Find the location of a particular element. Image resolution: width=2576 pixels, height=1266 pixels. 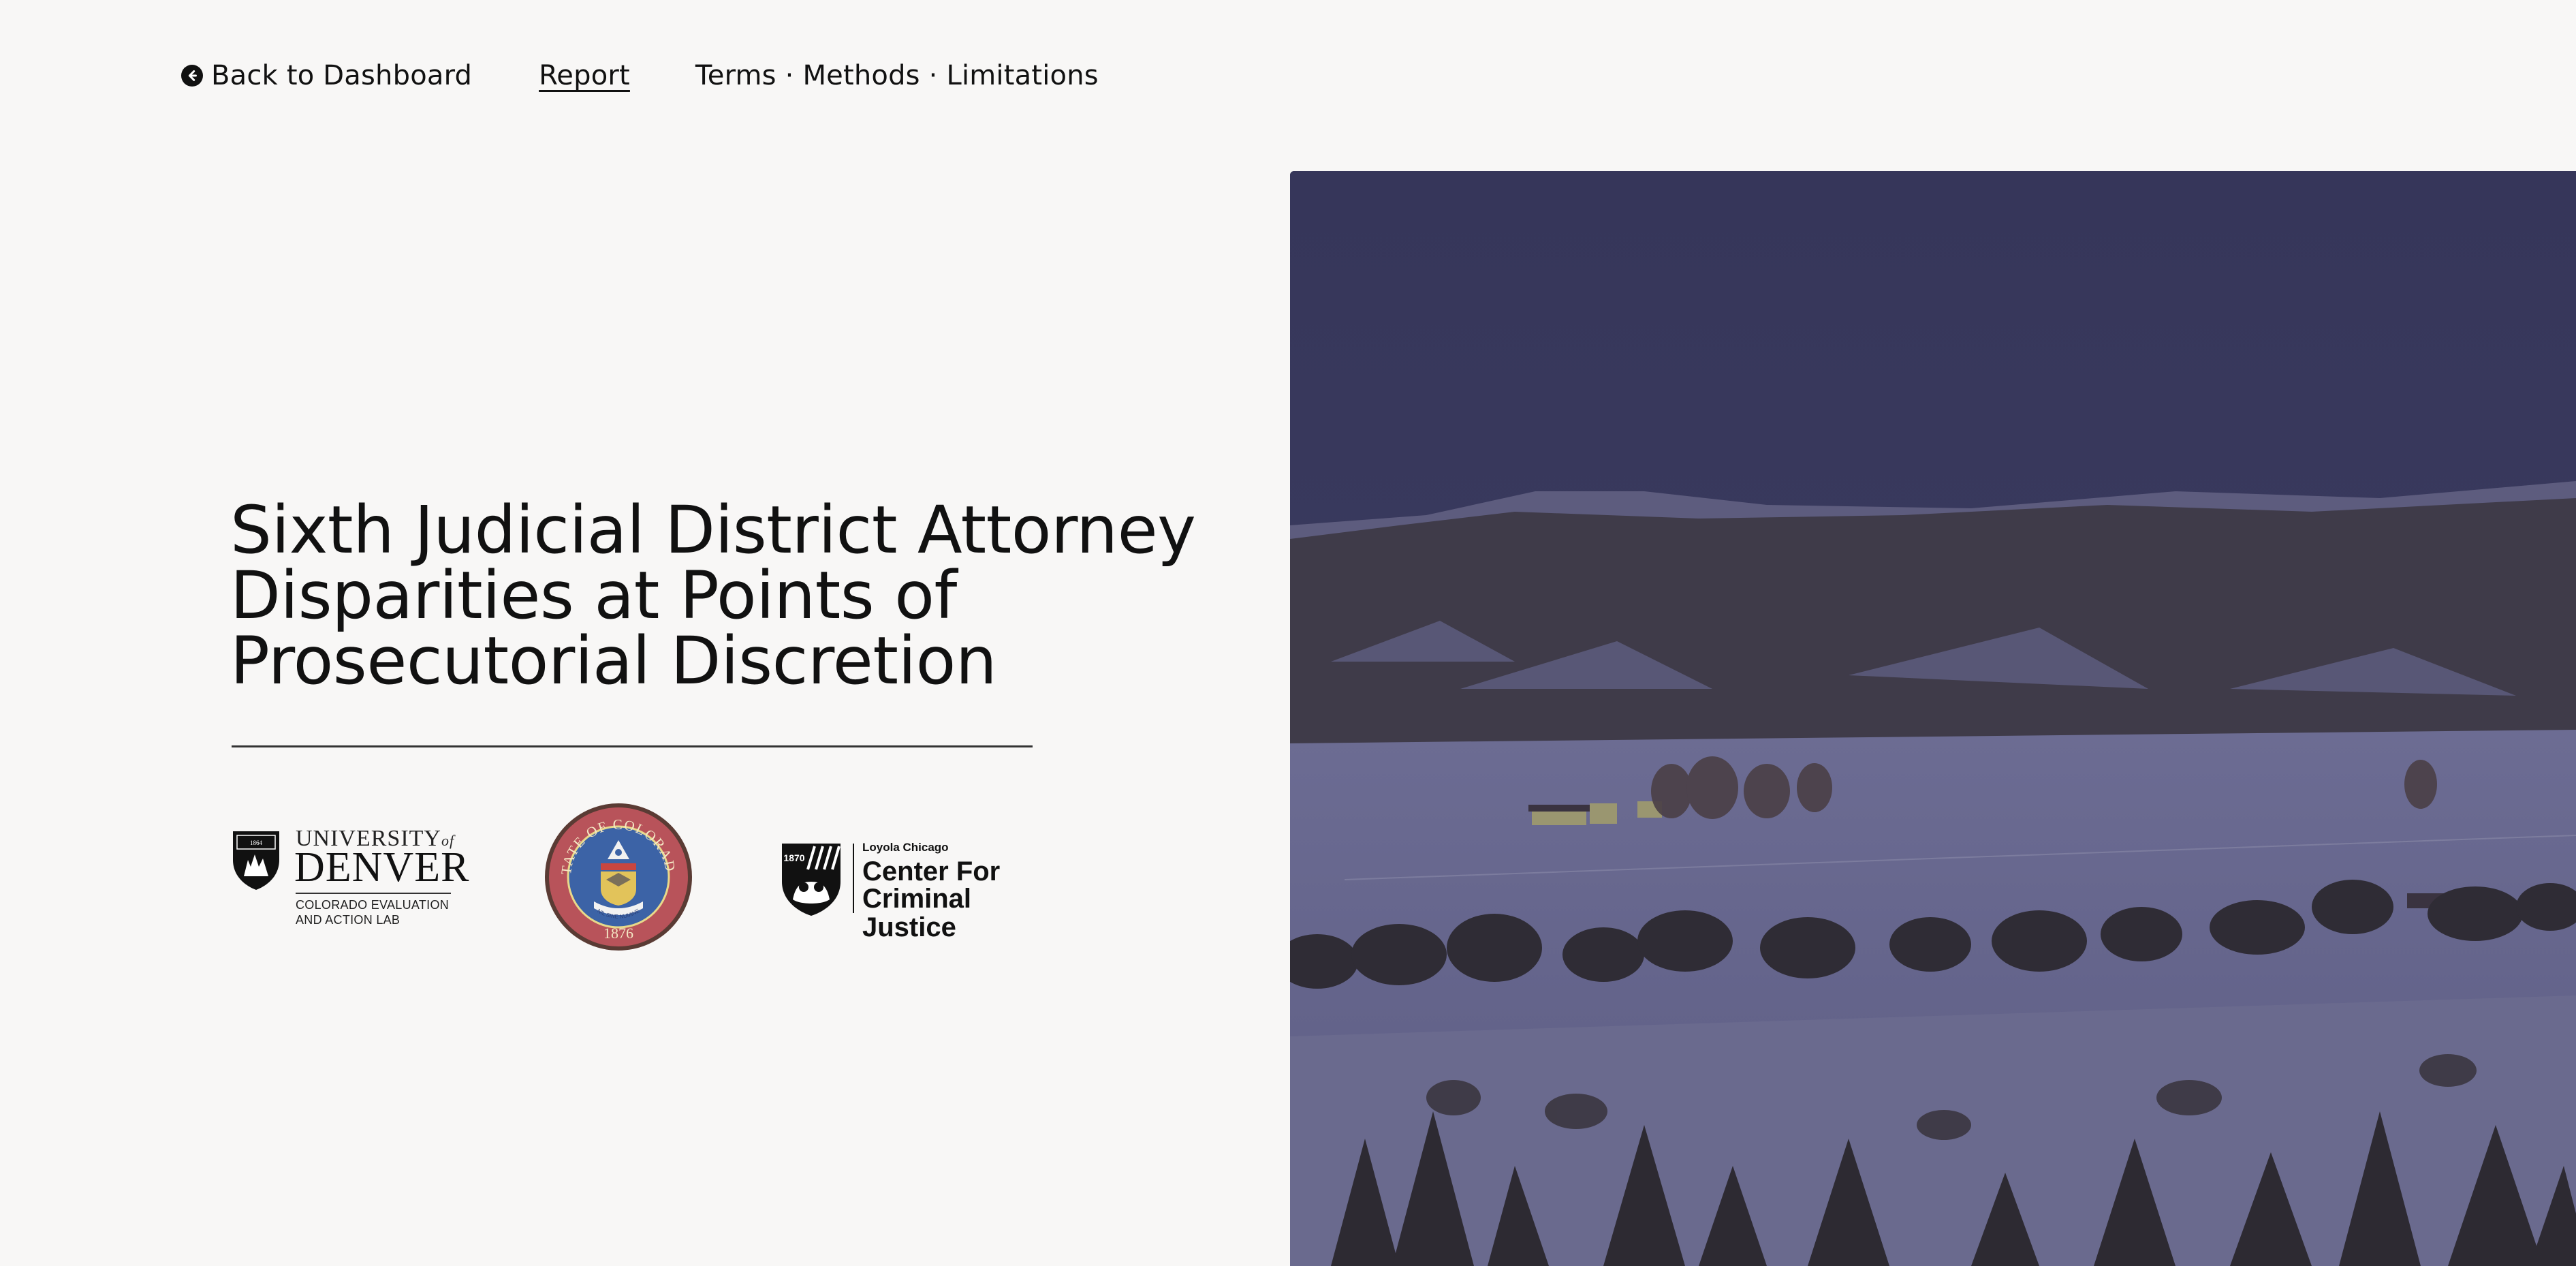

terms-methods-limitations-link: Terms · Methods · Limitations is located at coordinates (897, 75).